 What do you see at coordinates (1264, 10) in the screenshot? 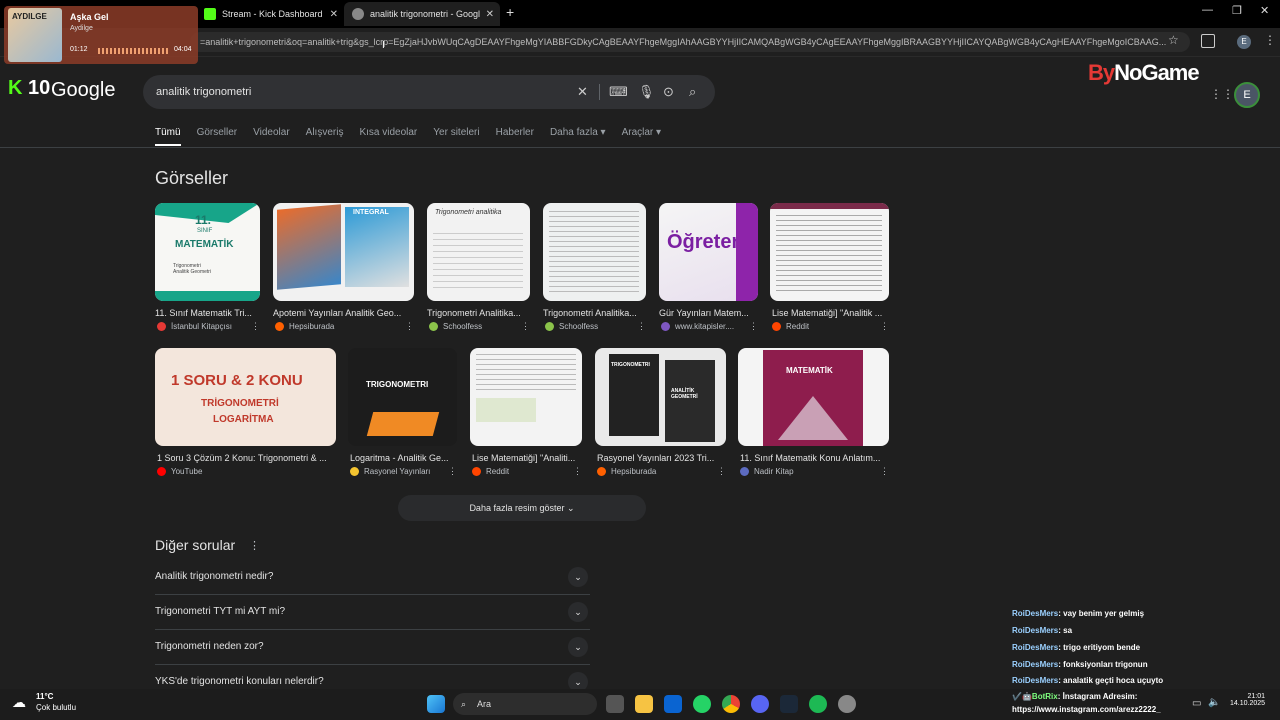
I see `close-window-icon: ✕` at bounding box center [1264, 10].